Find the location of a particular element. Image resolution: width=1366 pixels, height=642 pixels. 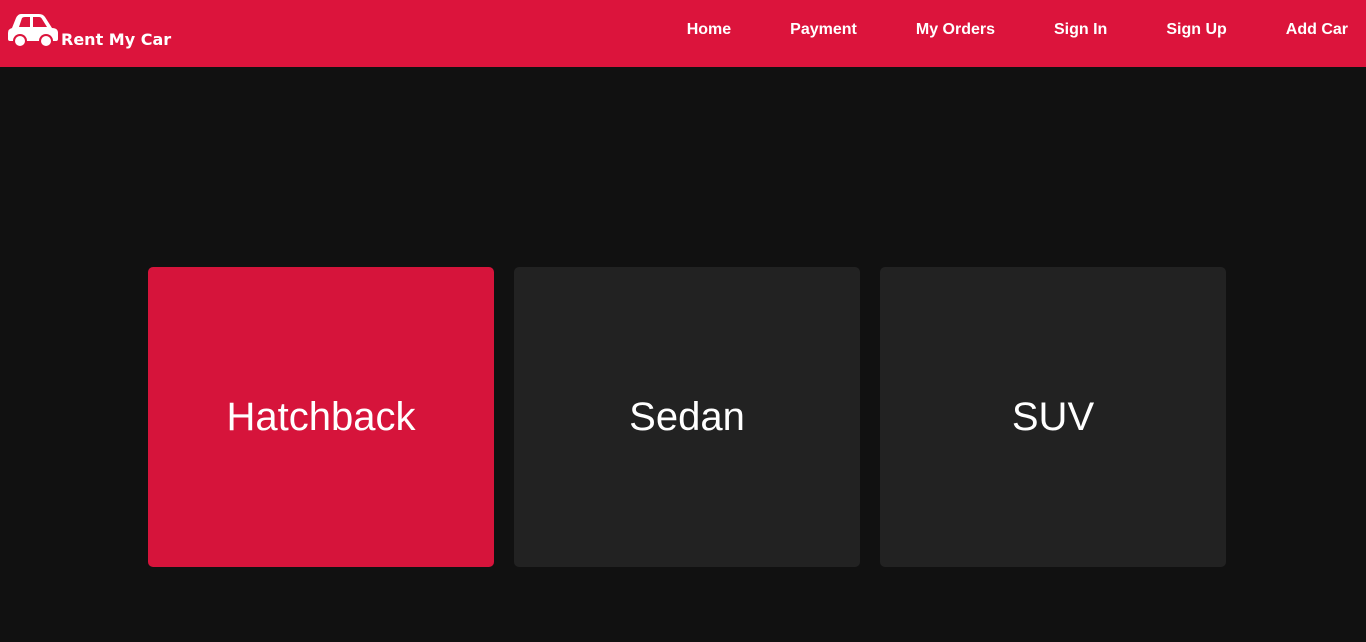

category-label: Hatchback is located at coordinates (321, 416).